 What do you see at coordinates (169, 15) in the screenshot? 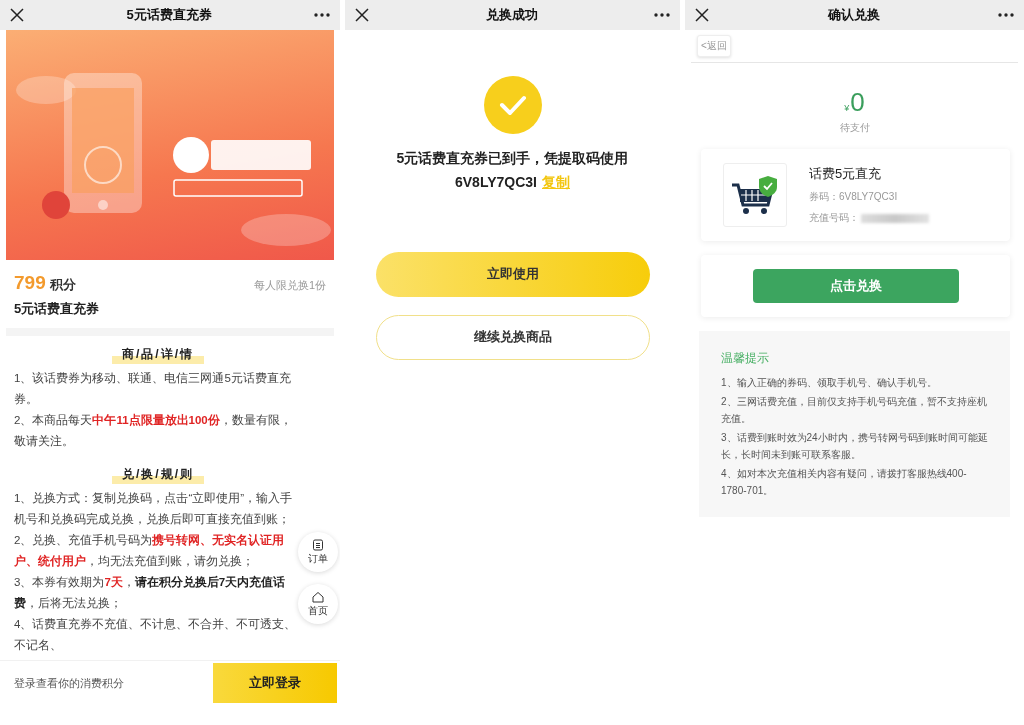
I see `page-title: 5元话费直充券` at bounding box center [169, 15].